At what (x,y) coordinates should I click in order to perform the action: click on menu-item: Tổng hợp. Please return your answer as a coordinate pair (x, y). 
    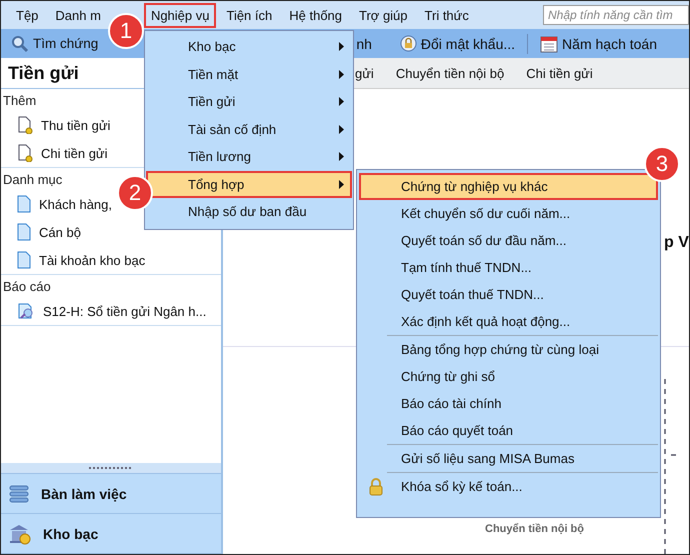
    Looking at the image, I should click on (249, 184).